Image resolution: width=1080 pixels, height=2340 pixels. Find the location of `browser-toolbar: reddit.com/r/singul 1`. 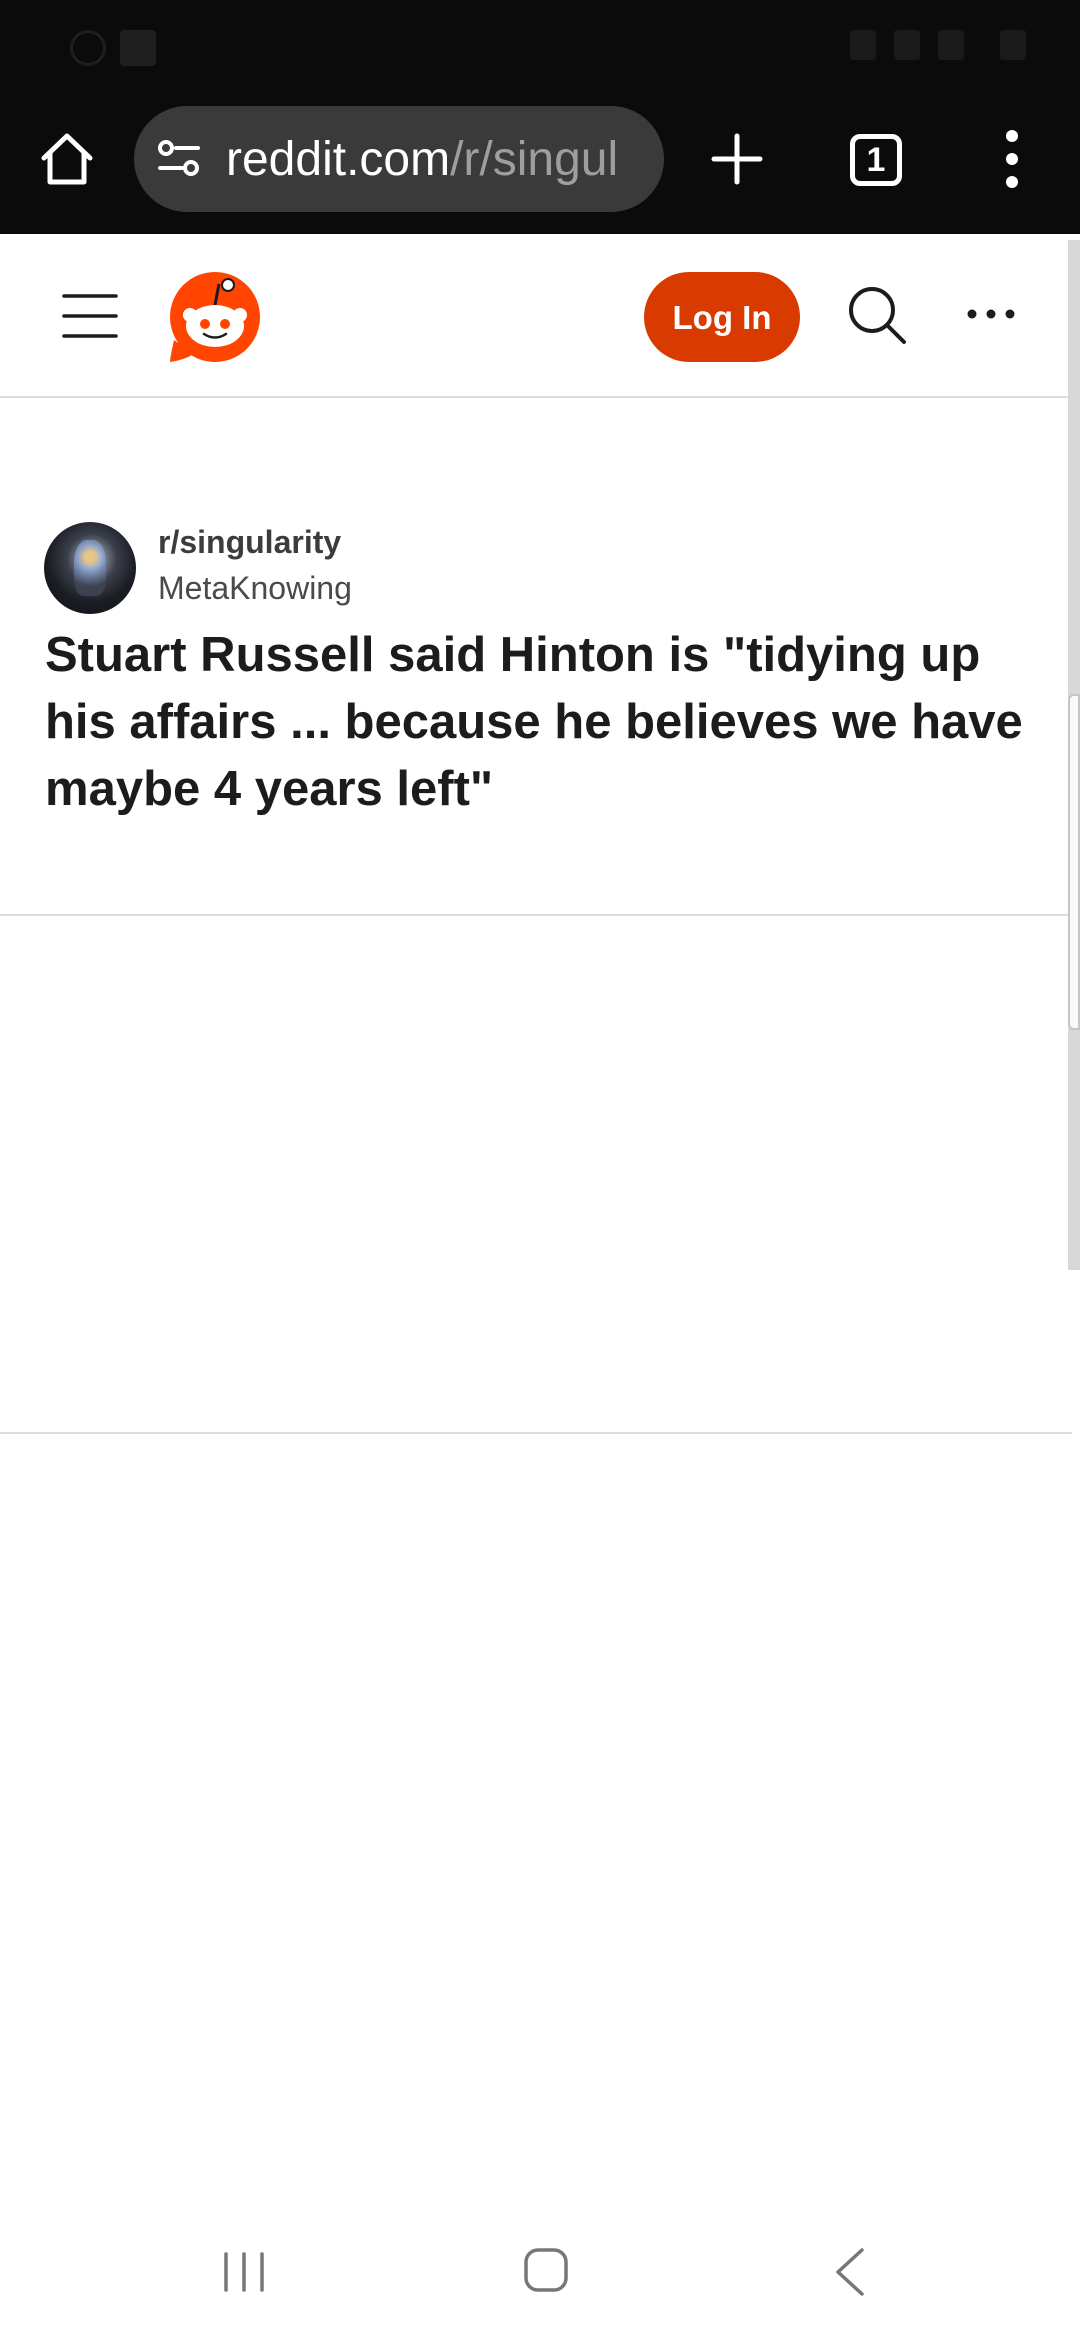

browser-toolbar: reddit.com/r/singul 1 is located at coordinates (540, 217).